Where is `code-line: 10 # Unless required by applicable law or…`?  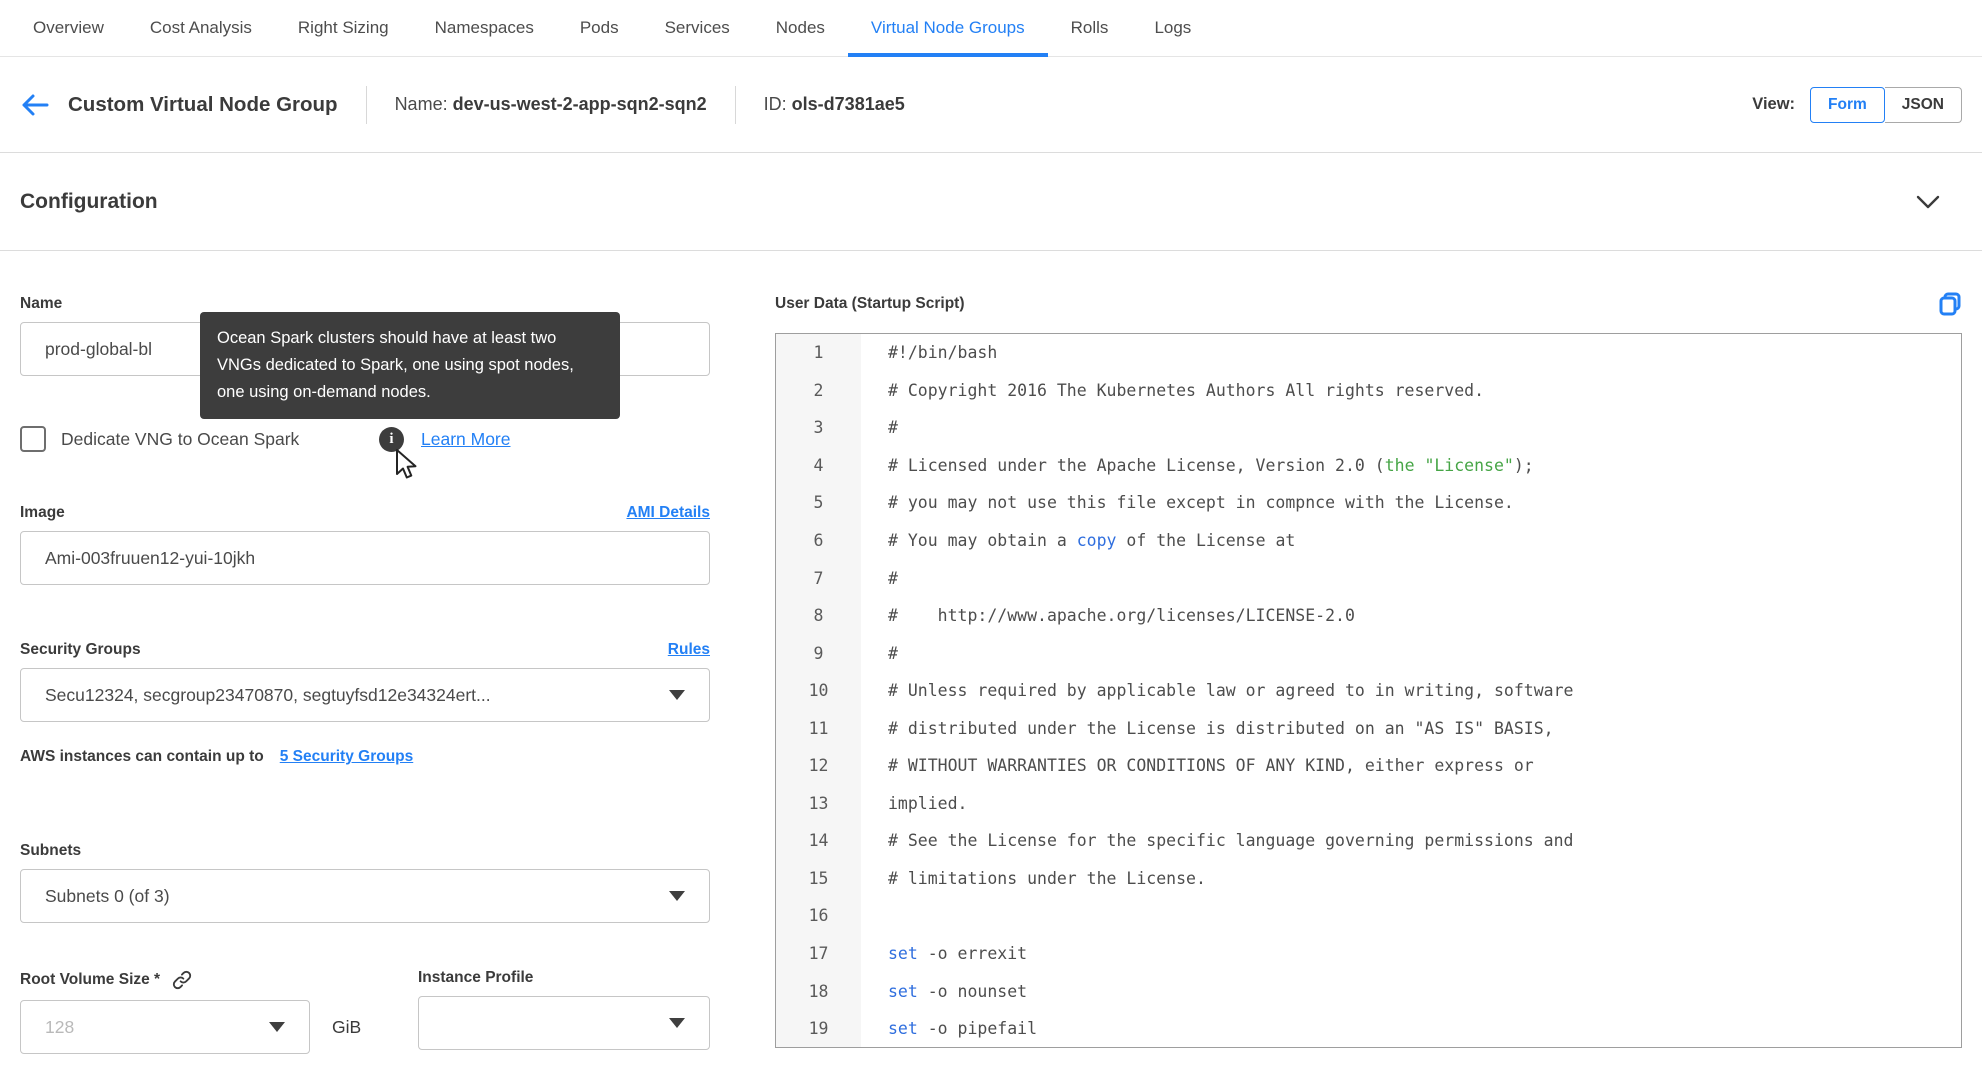 code-line: 10 # Unless required by applicable law or… is located at coordinates (1368, 690).